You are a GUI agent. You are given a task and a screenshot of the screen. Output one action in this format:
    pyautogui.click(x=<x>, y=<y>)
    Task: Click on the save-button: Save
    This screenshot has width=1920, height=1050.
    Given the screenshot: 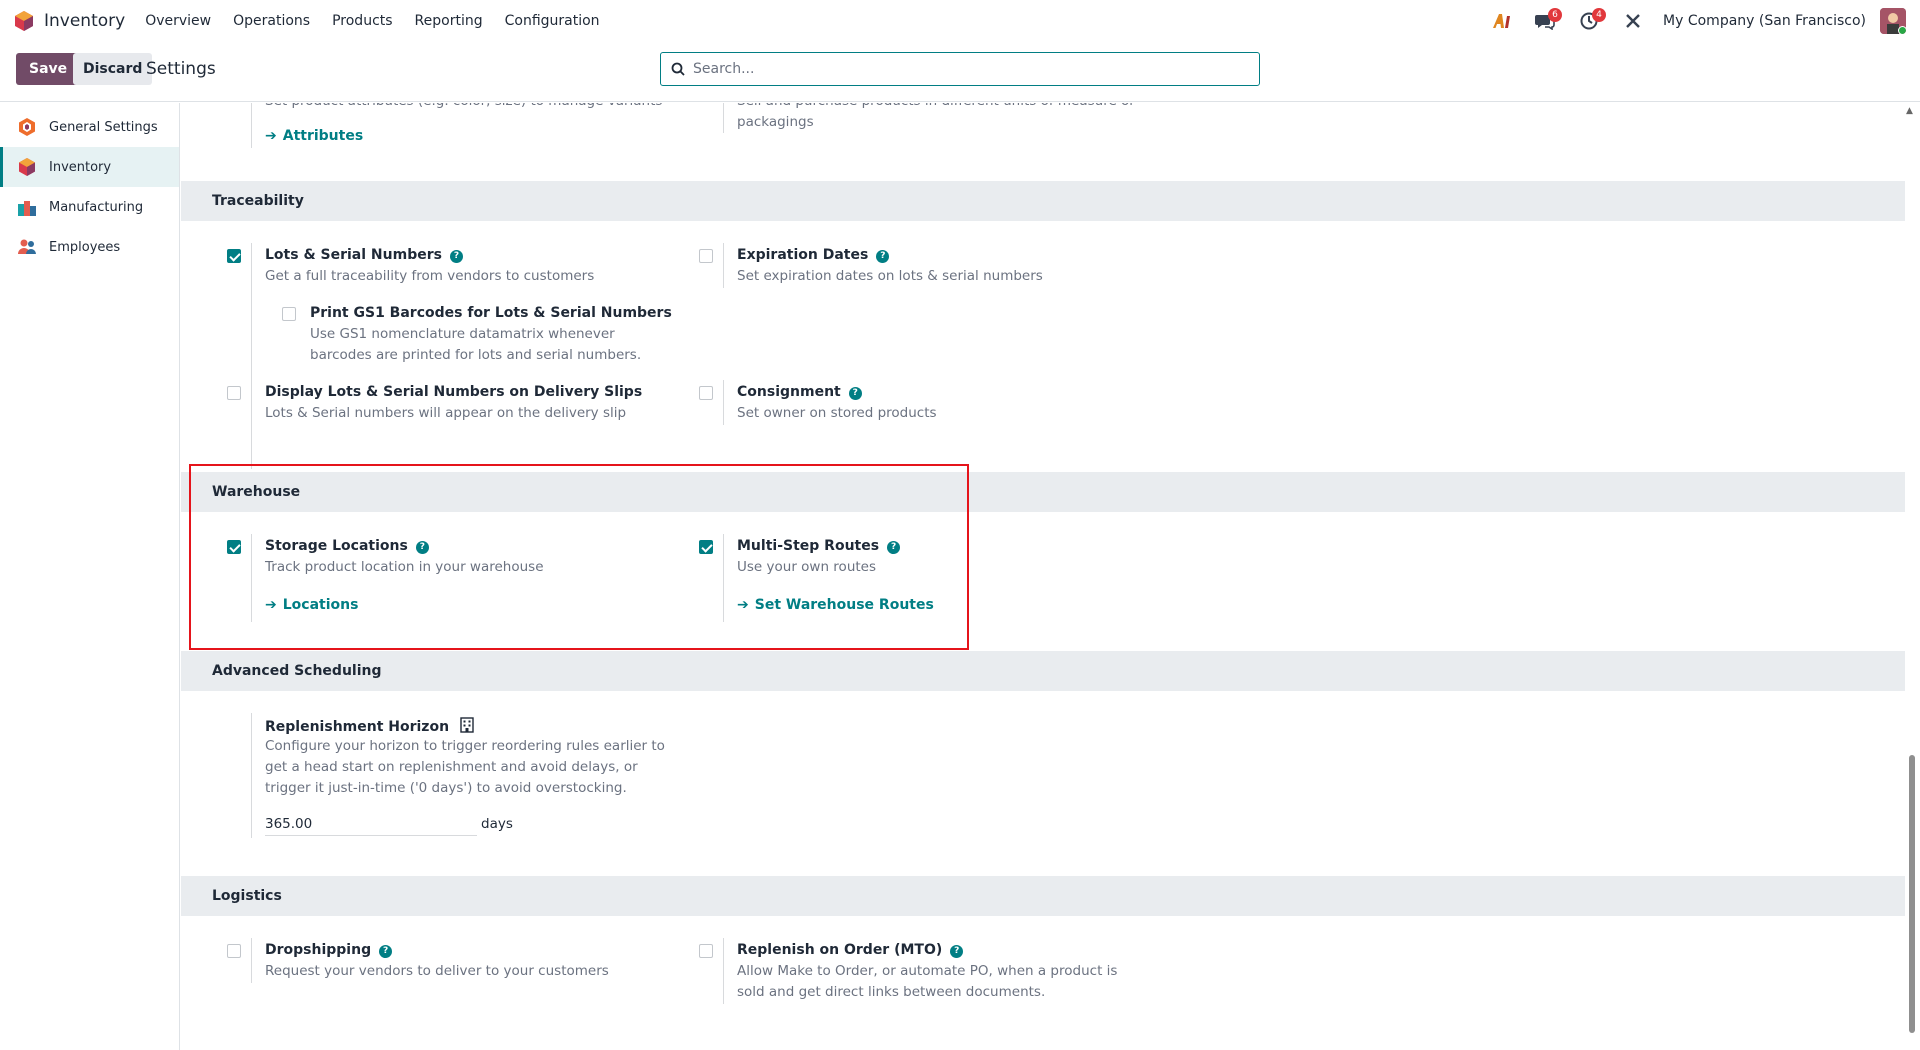 What is the action you would take?
    pyautogui.click(x=48, y=69)
    